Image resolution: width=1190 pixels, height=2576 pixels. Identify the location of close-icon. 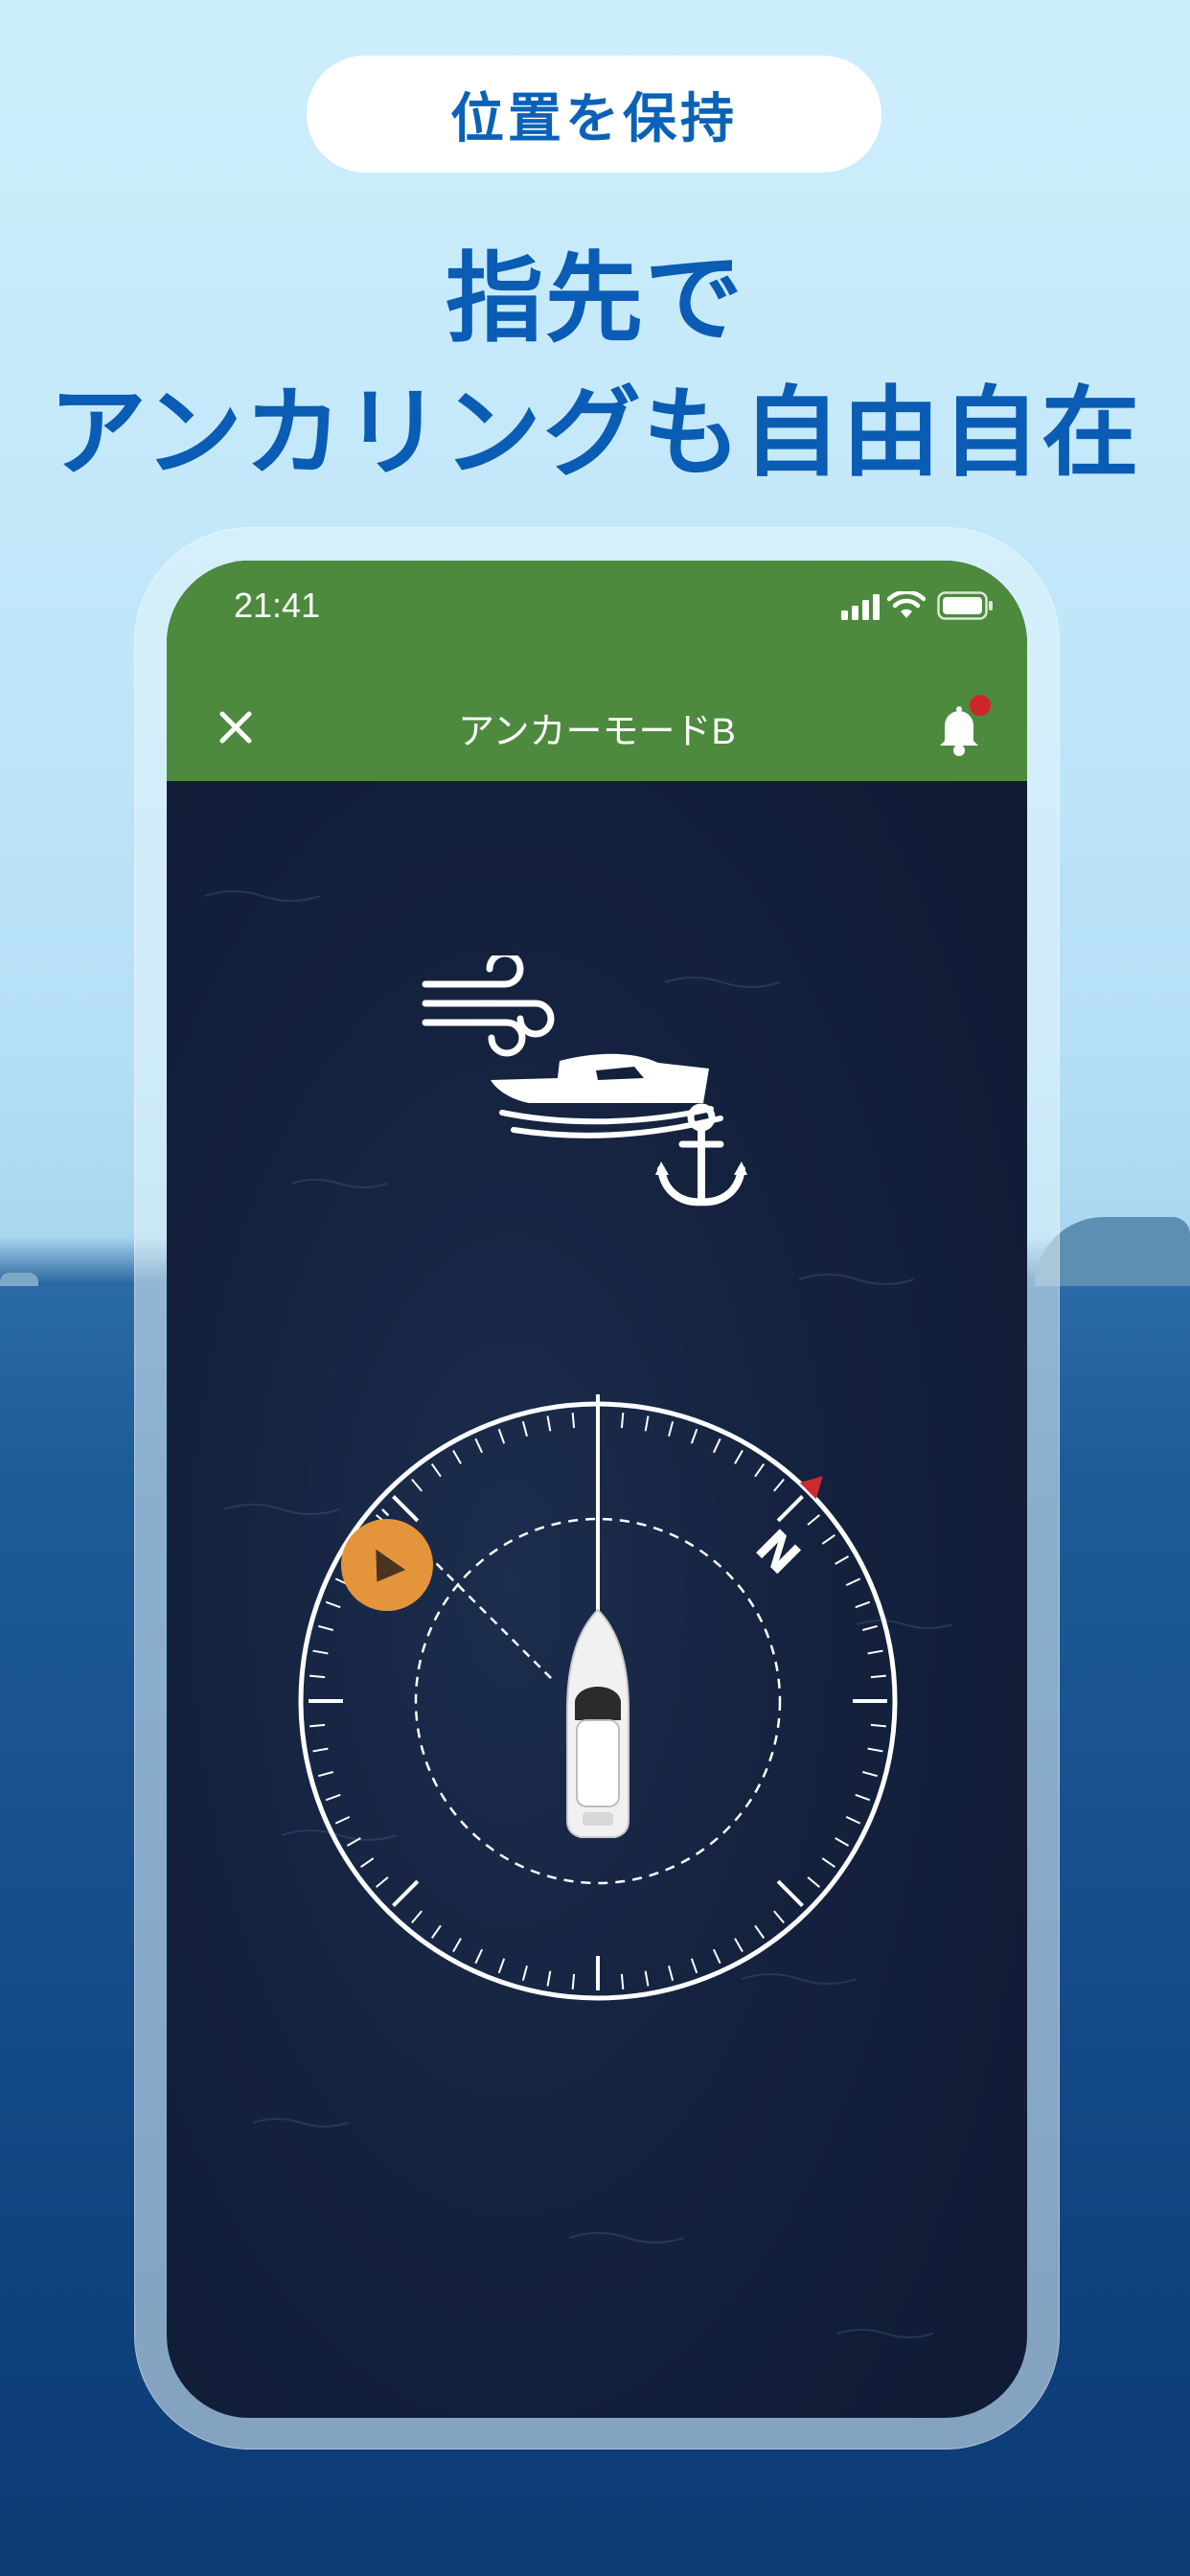
(236, 727).